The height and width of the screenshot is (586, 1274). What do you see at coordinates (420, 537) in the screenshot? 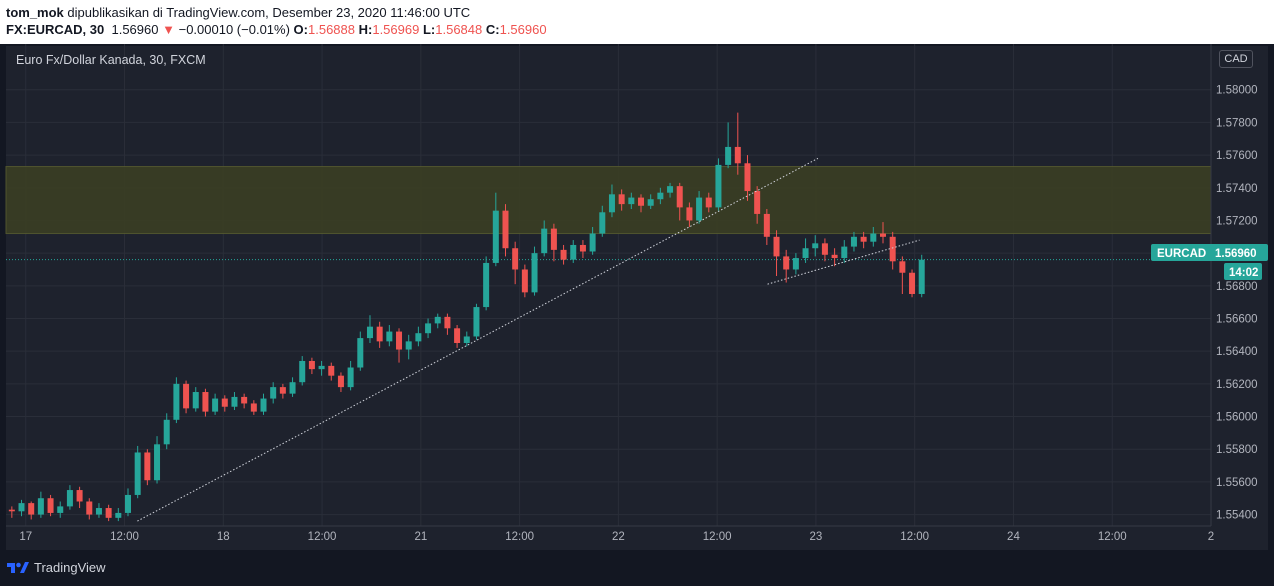
I see `x-tick-label: 21` at bounding box center [420, 537].